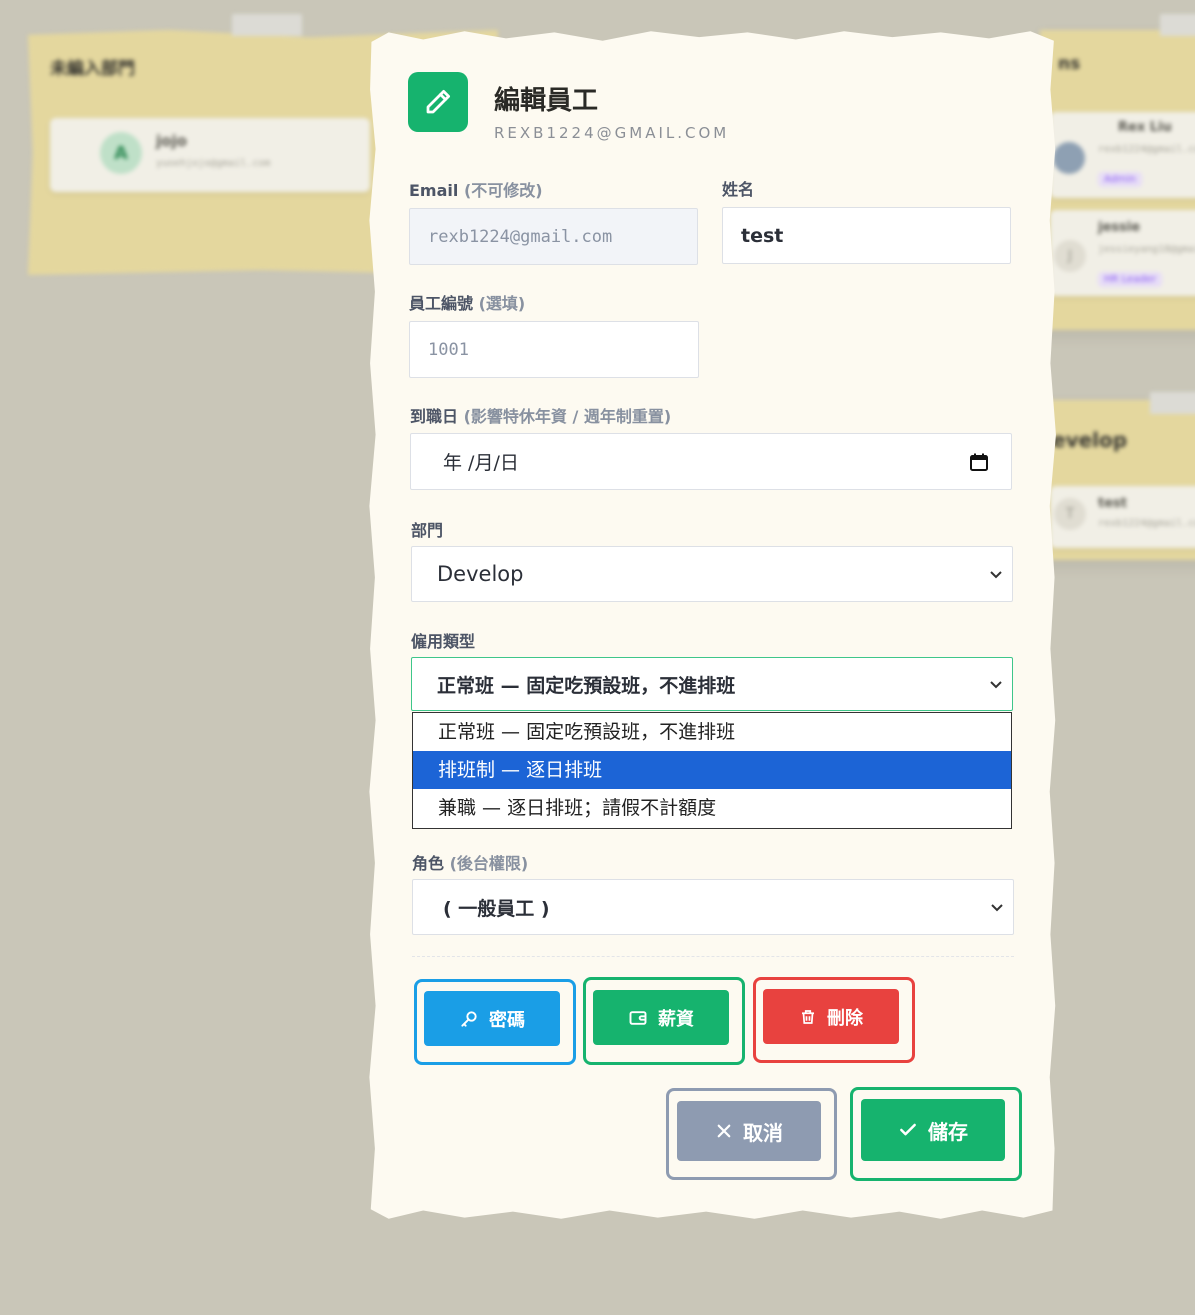 The width and height of the screenshot is (1195, 1315). What do you see at coordinates (1070, 256) in the screenshot?
I see `avatar: J` at bounding box center [1070, 256].